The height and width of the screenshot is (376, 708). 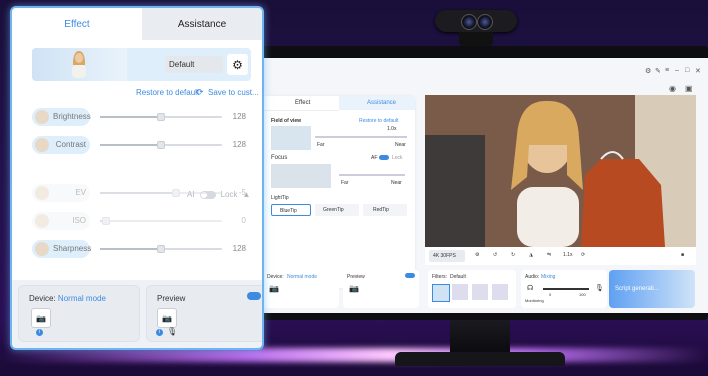 I want to click on webcam-mount, so click(x=476, y=39).